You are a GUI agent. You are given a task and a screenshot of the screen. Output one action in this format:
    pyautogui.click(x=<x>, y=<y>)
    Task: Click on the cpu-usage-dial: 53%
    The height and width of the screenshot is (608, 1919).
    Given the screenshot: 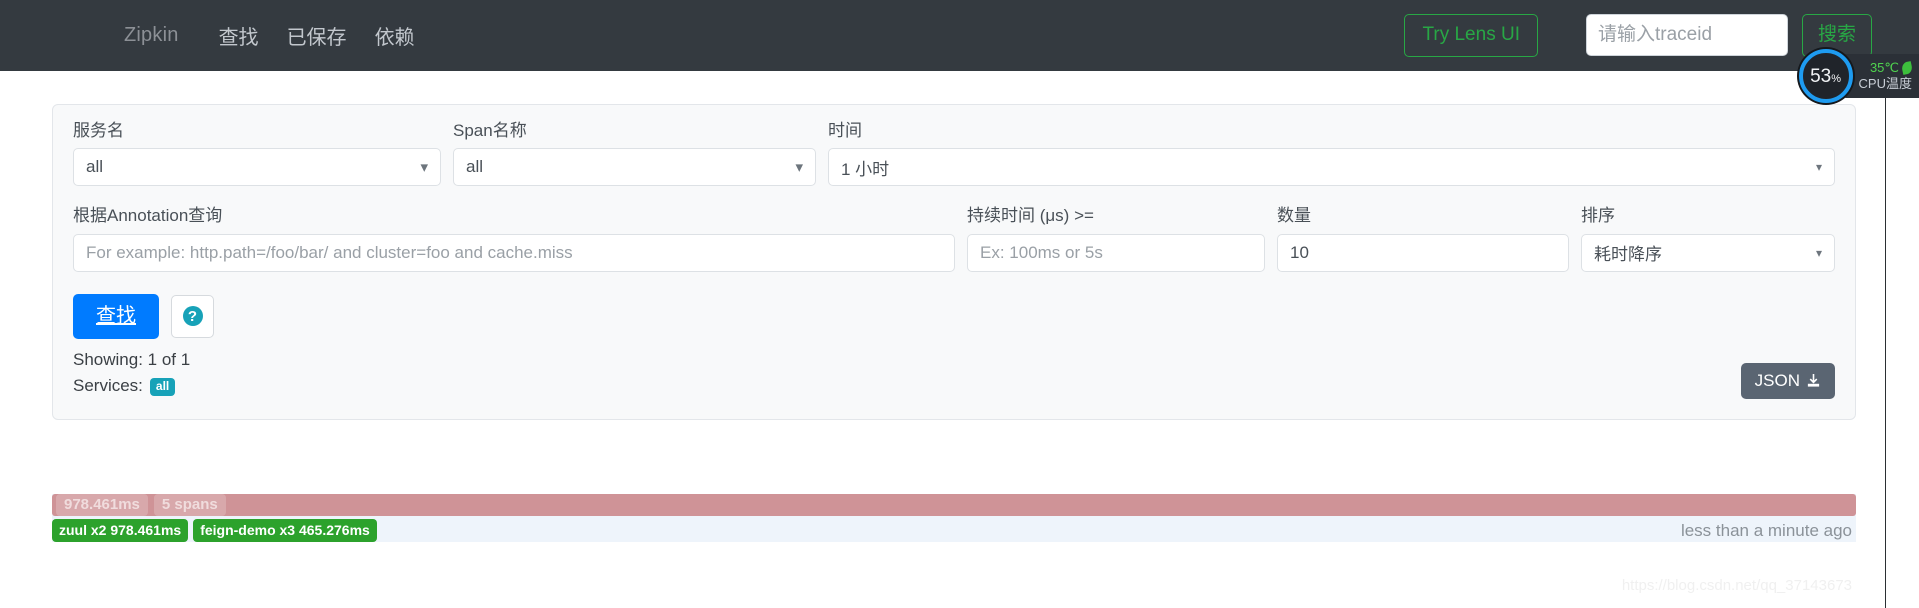 What is the action you would take?
    pyautogui.click(x=1825, y=76)
    